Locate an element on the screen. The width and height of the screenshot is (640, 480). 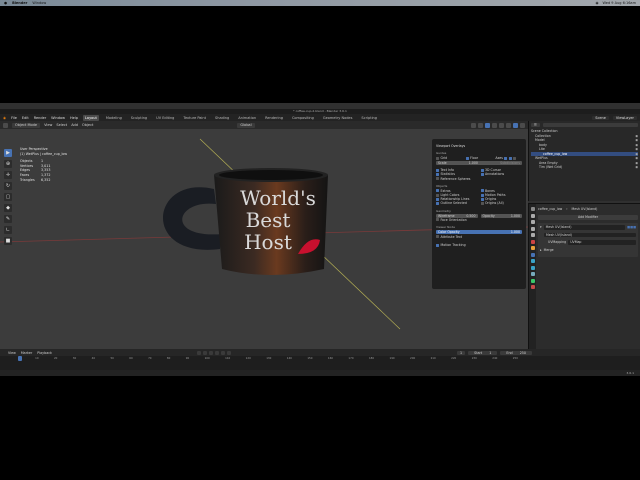
outliner-filter-icon: ☰ is located at coordinates (535, 125).